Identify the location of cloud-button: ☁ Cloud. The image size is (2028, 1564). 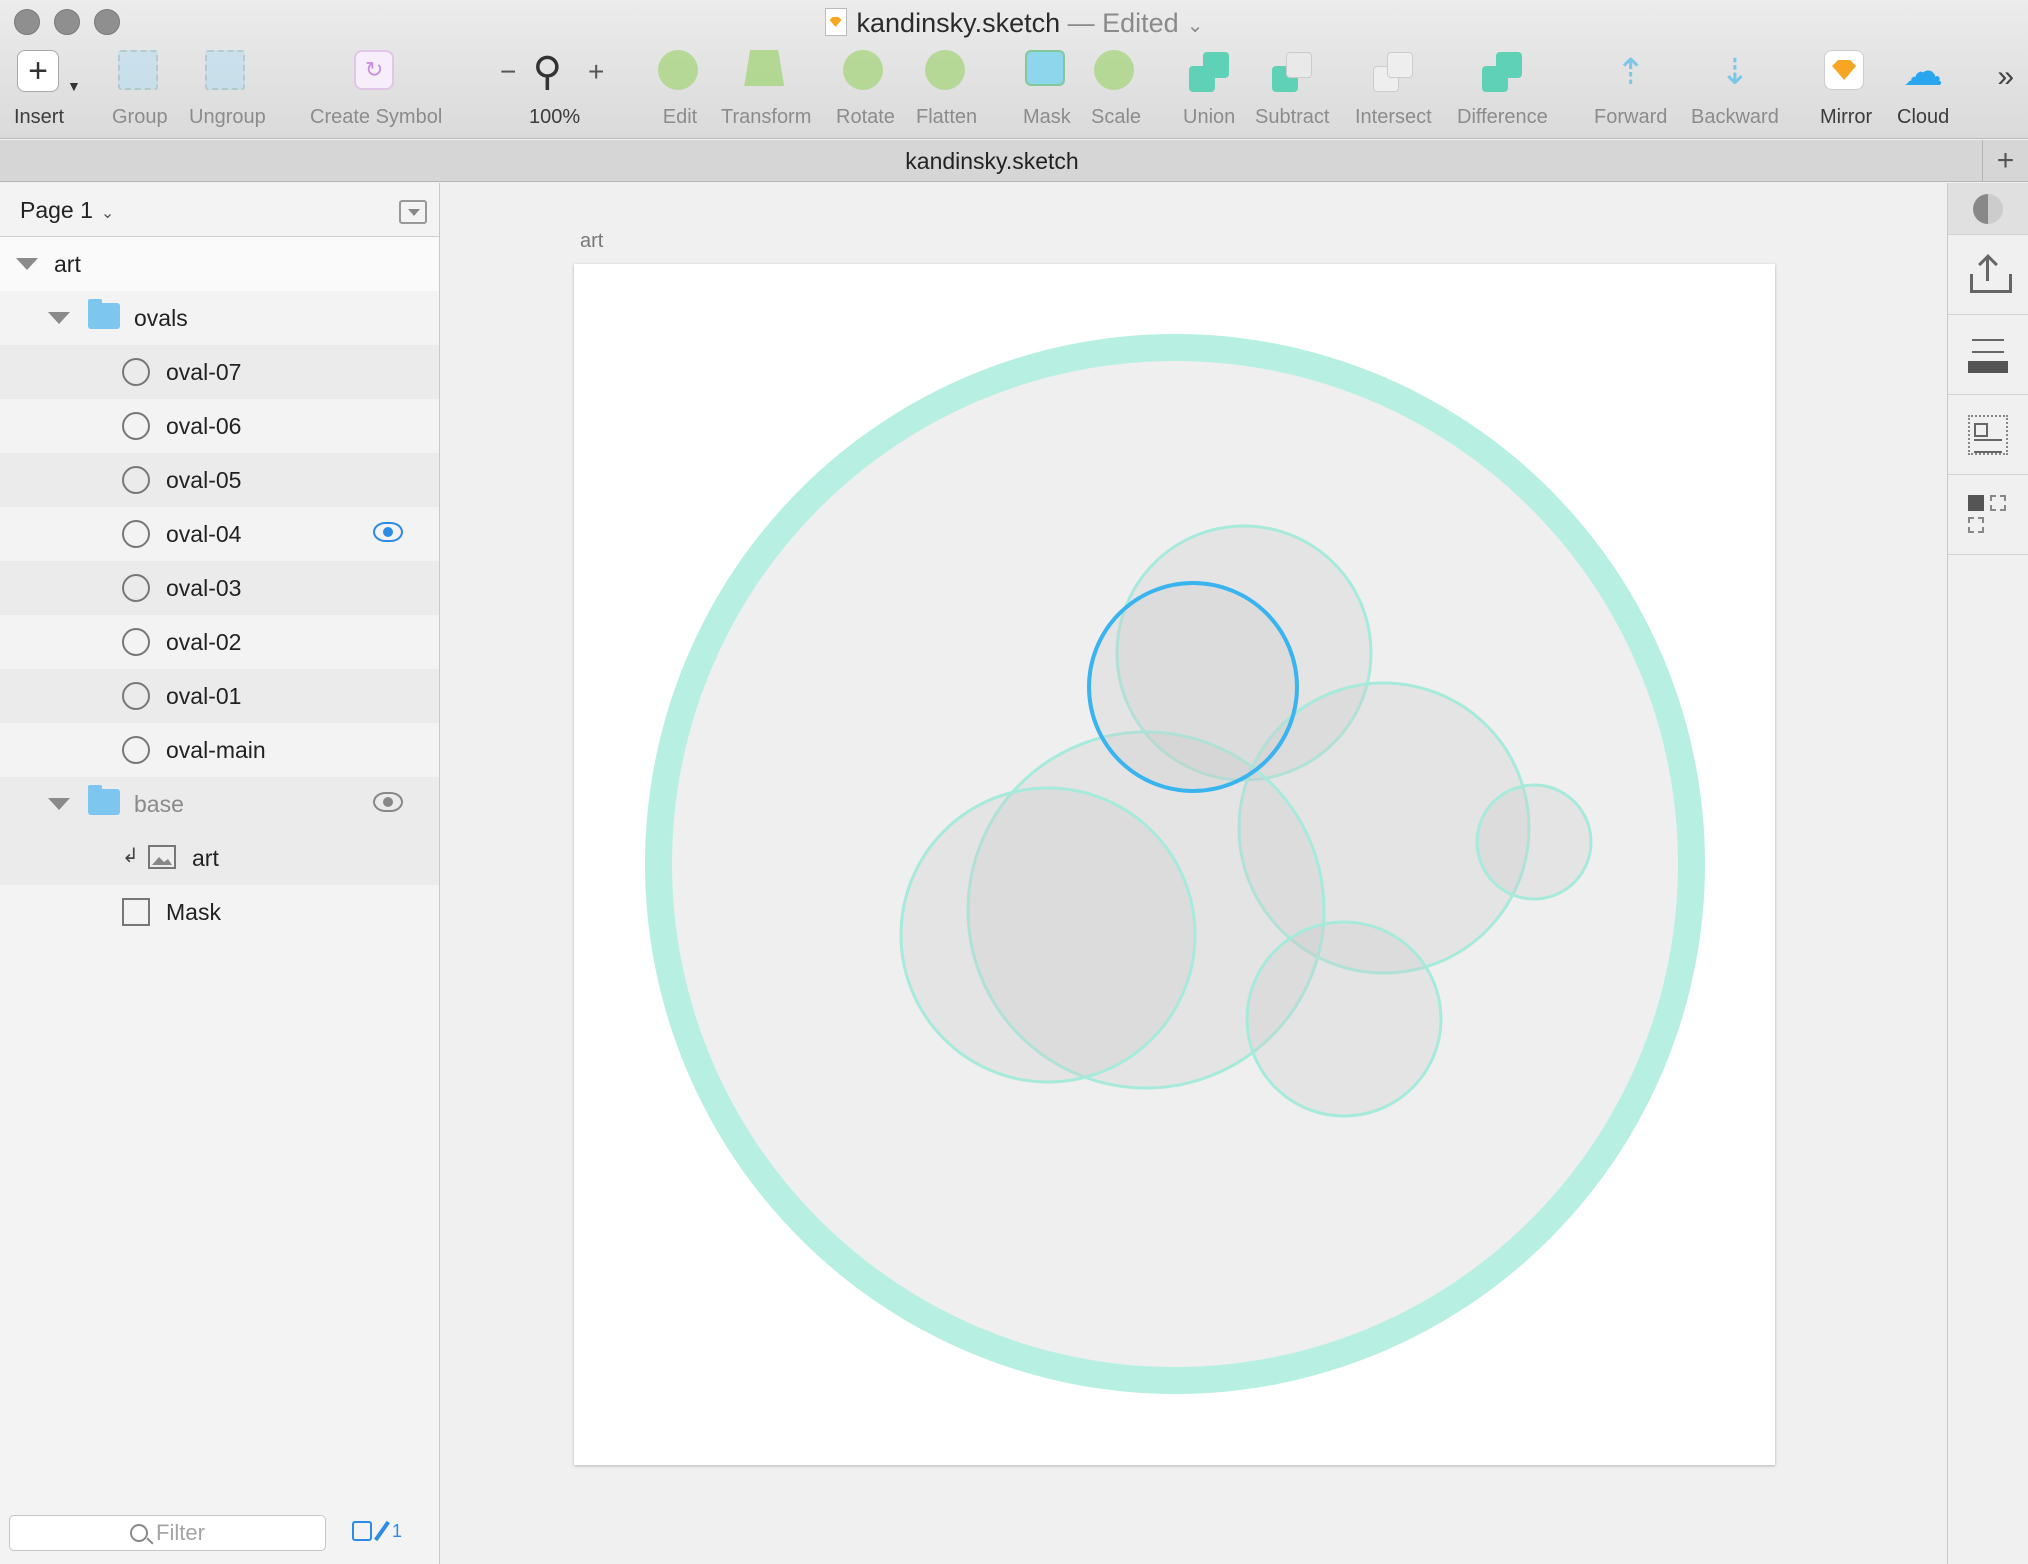
(1923, 89).